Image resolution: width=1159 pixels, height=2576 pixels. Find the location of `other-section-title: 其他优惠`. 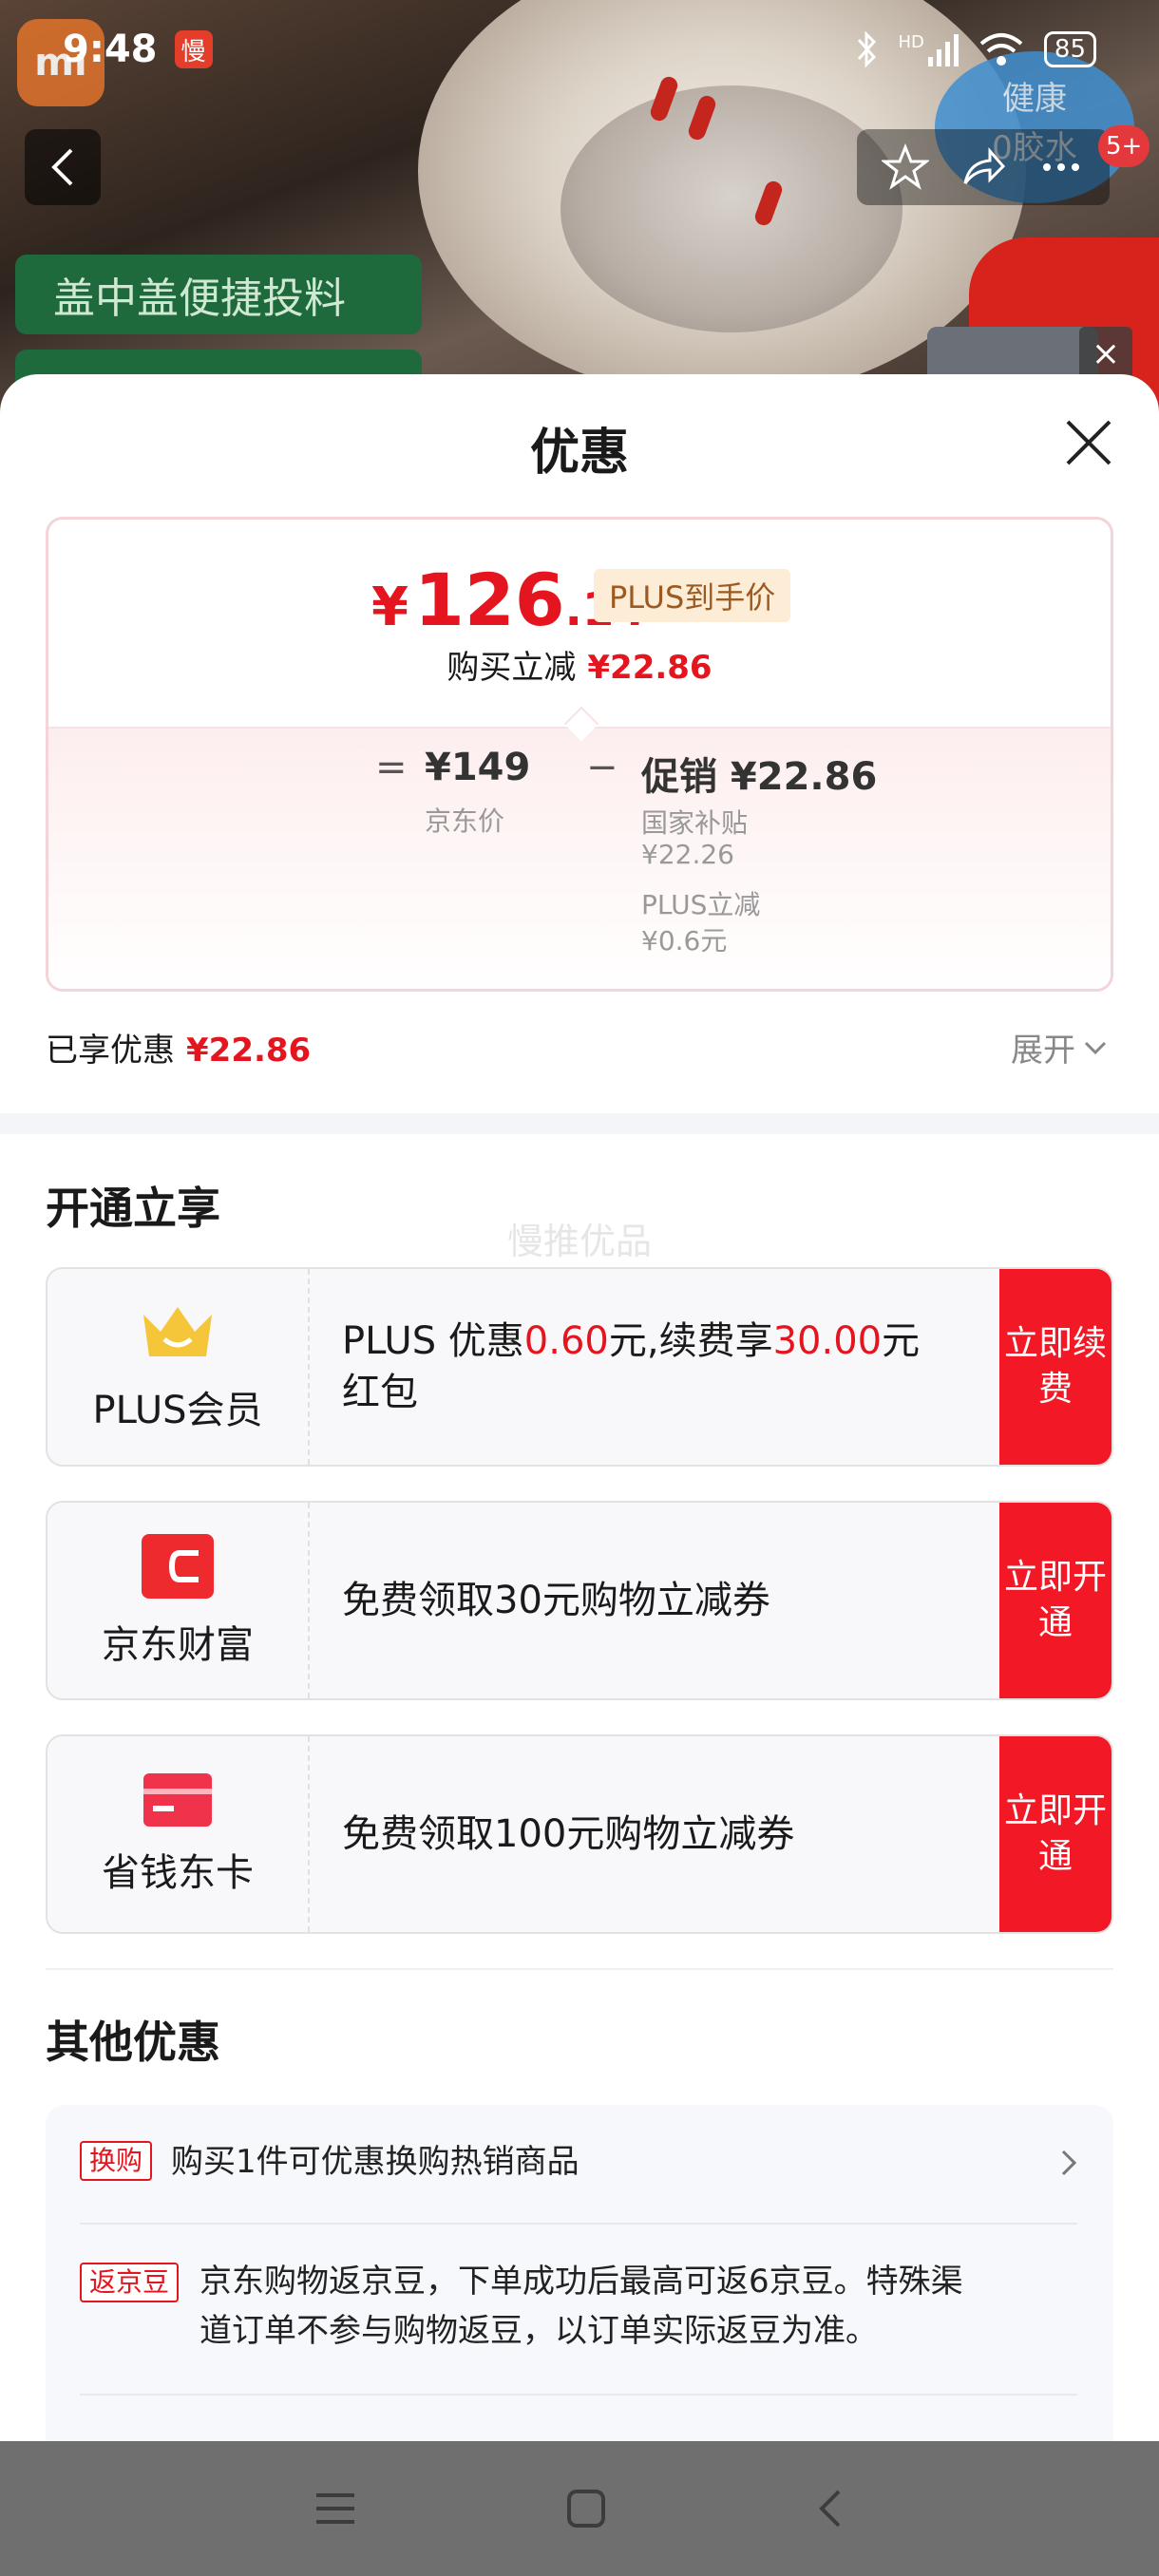

other-section-title: 其他优惠 is located at coordinates (133, 2043).